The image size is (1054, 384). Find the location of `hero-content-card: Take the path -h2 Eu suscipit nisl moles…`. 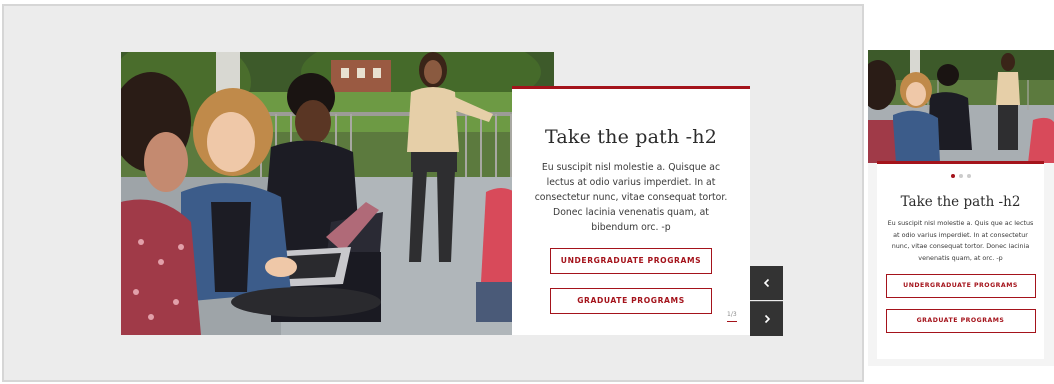

hero-content-card: Take the path -h2 Eu suscipit nisl moles… is located at coordinates (631, 210).